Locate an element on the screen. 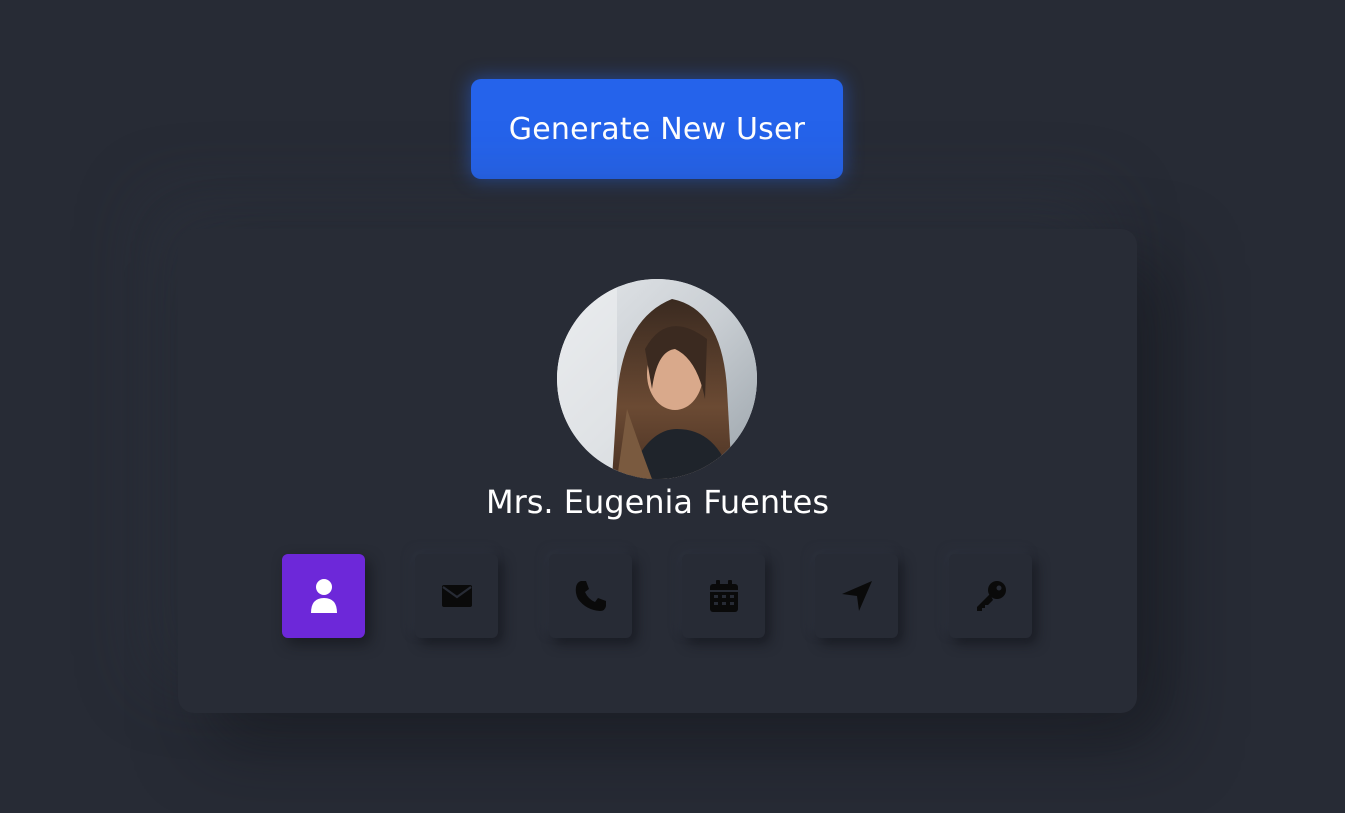 The height and width of the screenshot is (813, 1345). tab-location is located at coordinates (856, 596).